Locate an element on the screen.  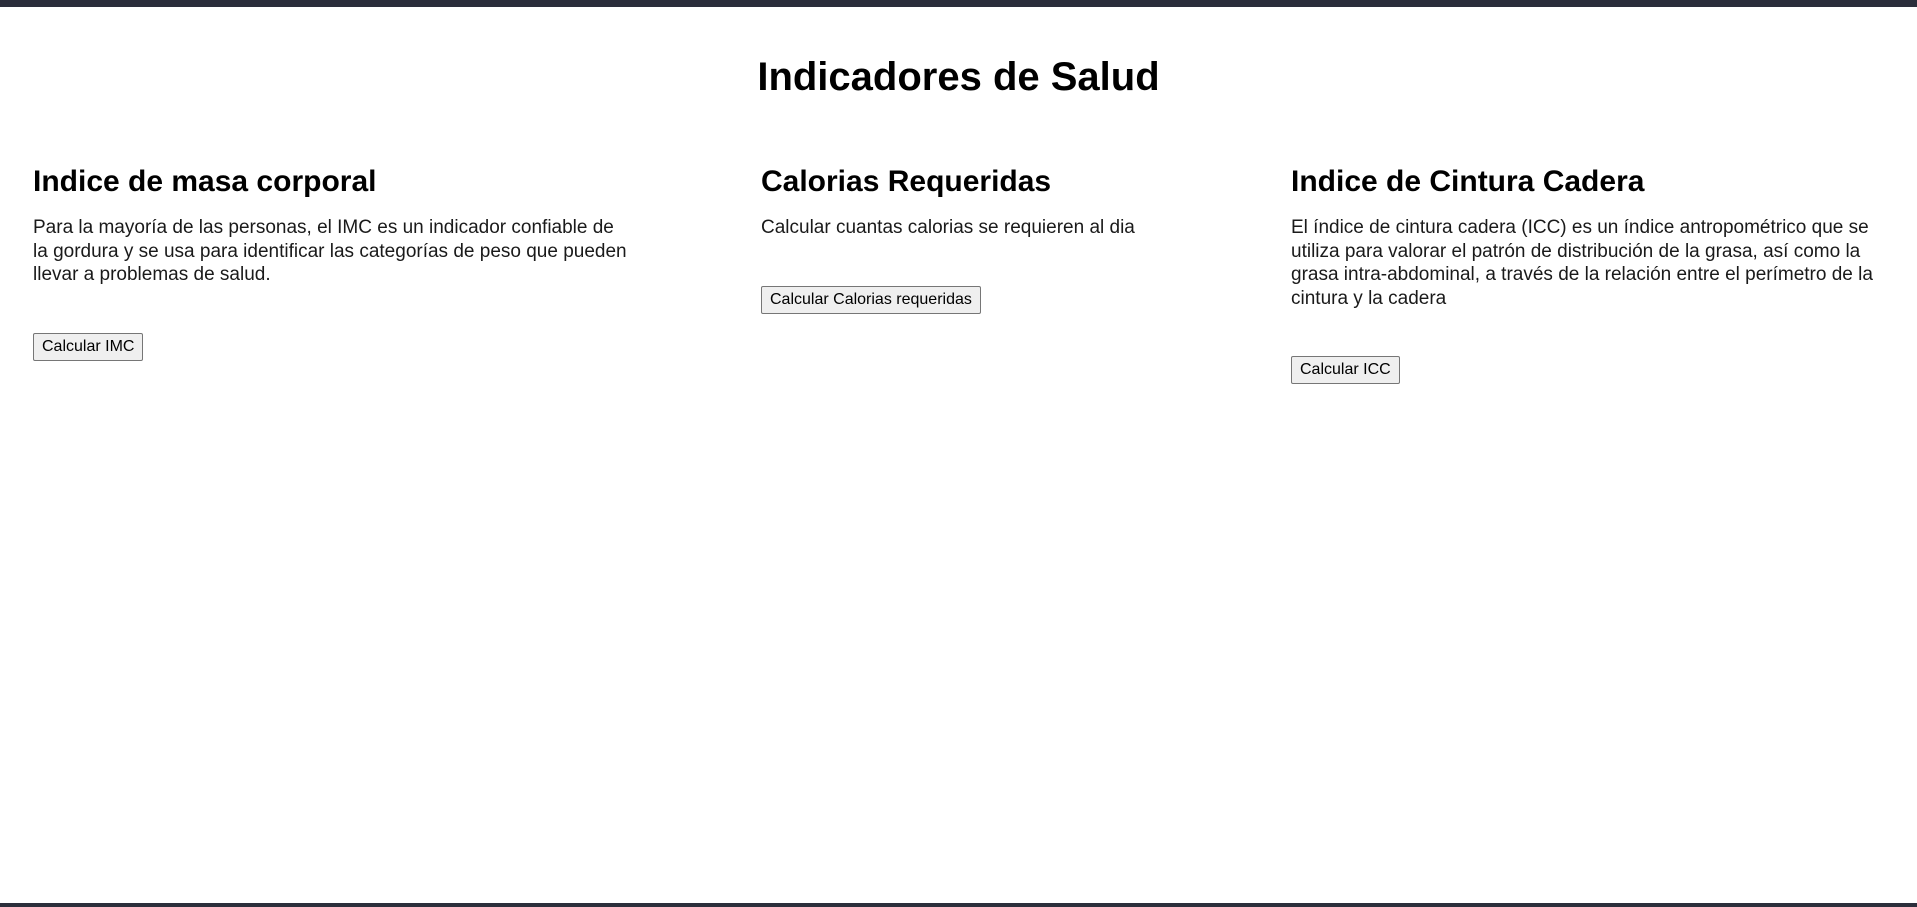
calcular-icc-button: Calcular ICC is located at coordinates (1345, 370).